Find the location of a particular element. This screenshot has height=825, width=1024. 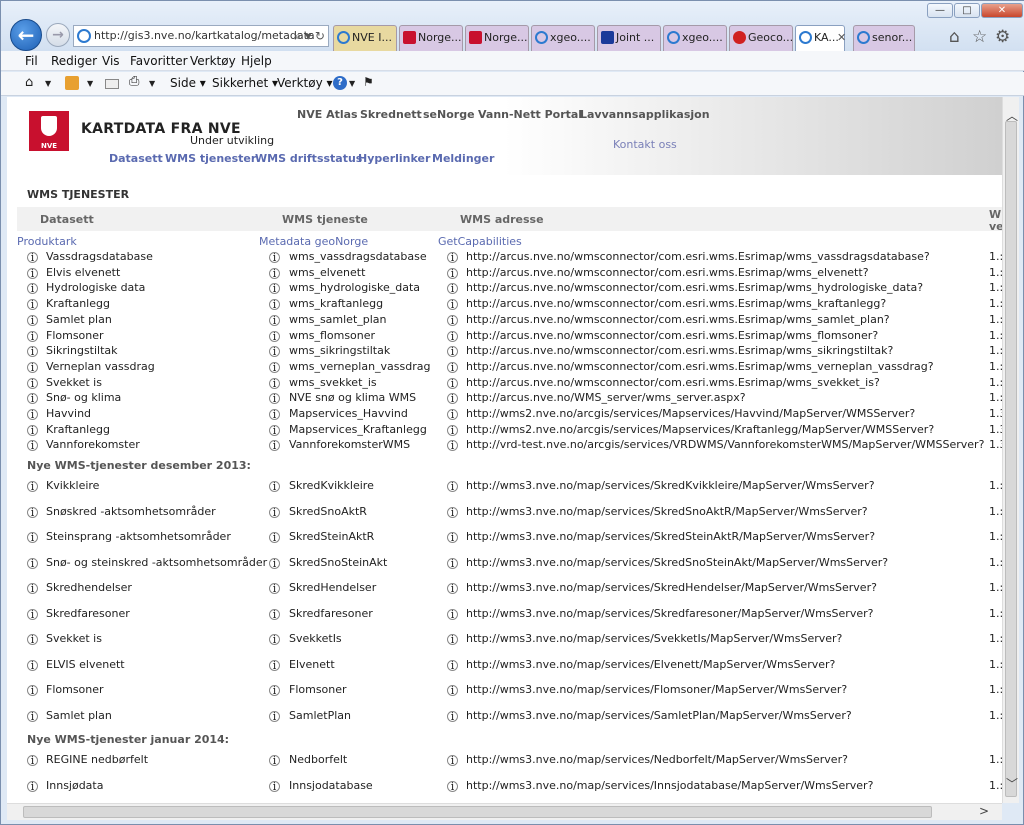

help-icon: ? is located at coordinates (340, 83).